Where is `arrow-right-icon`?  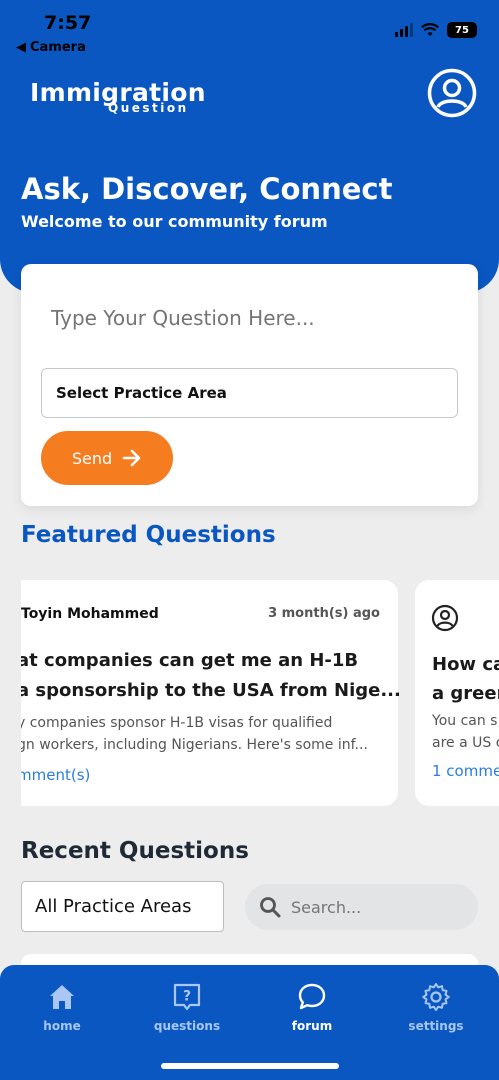
arrow-right-icon is located at coordinates (131, 458).